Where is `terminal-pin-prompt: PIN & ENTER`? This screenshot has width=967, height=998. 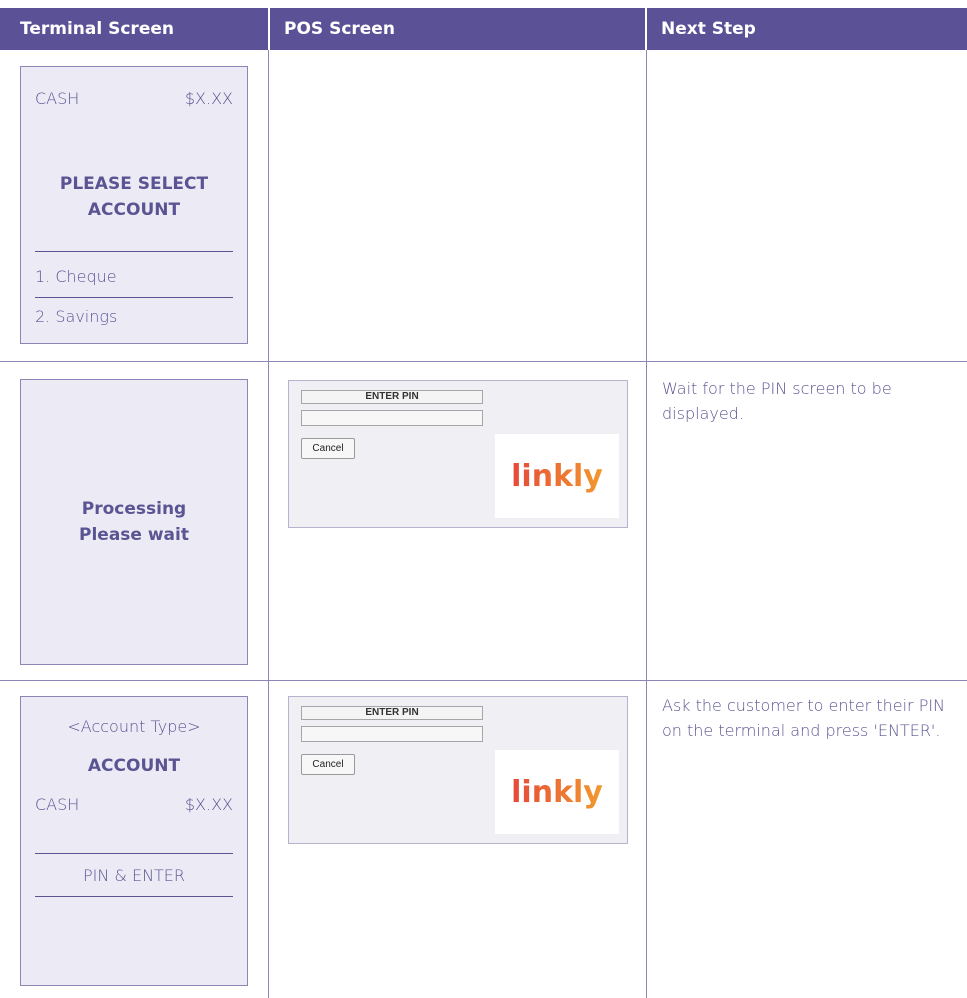 terminal-pin-prompt: PIN & ENTER is located at coordinates (134, 875).